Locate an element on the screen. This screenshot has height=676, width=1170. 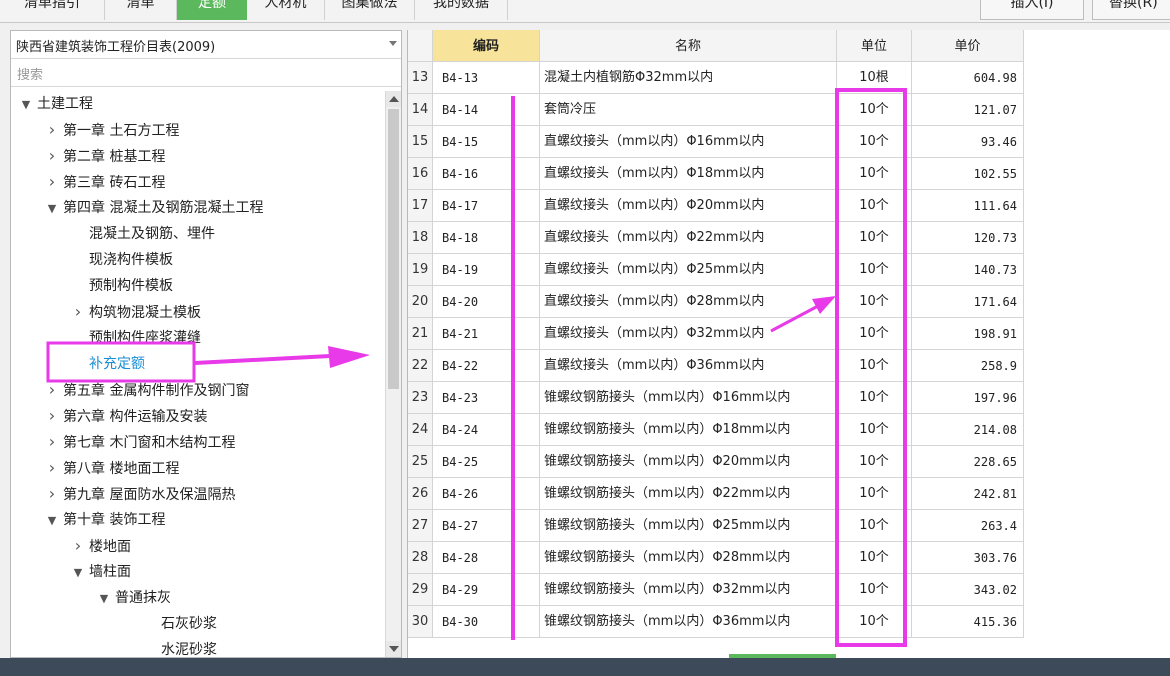
tree-node: › 第二章 桩基工程 is located at coordinates (105, 156).